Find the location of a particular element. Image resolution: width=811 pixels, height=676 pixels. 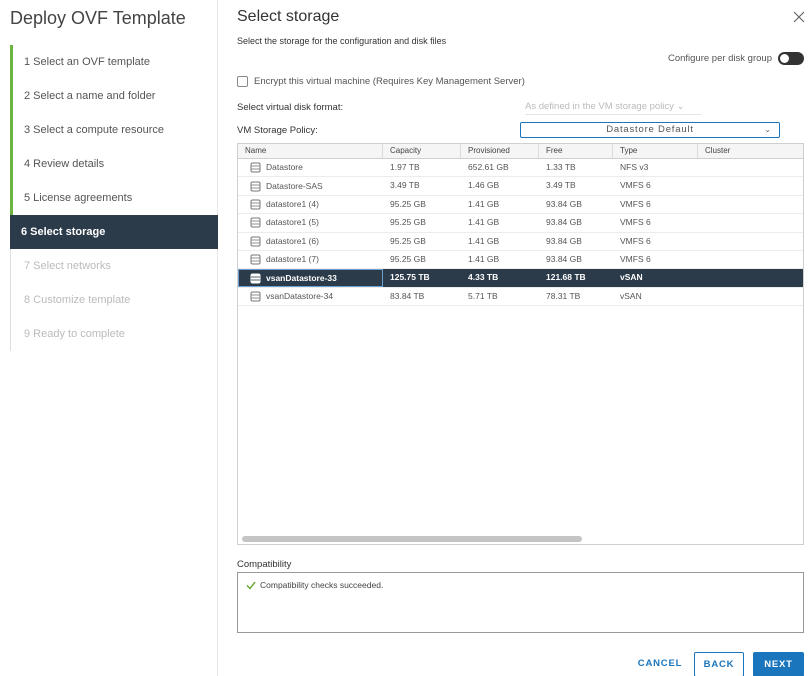

cell-provisioned: 4.33 TB is located at coordinates (483, 277).